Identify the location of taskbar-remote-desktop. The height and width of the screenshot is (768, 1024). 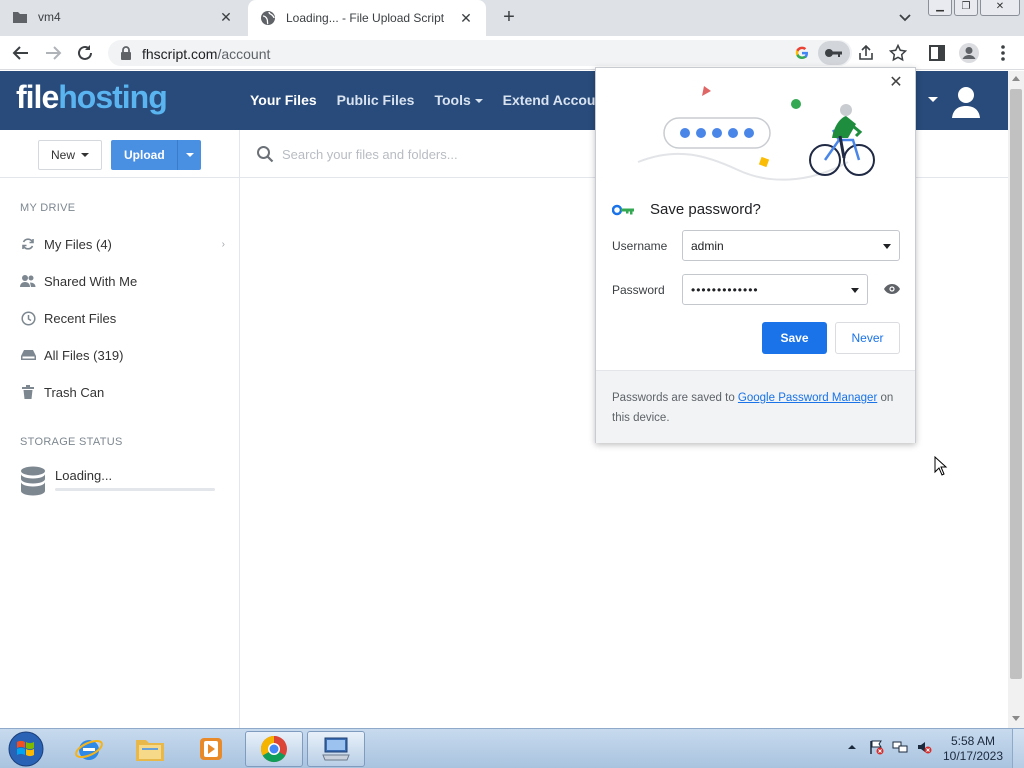
(336, 749).